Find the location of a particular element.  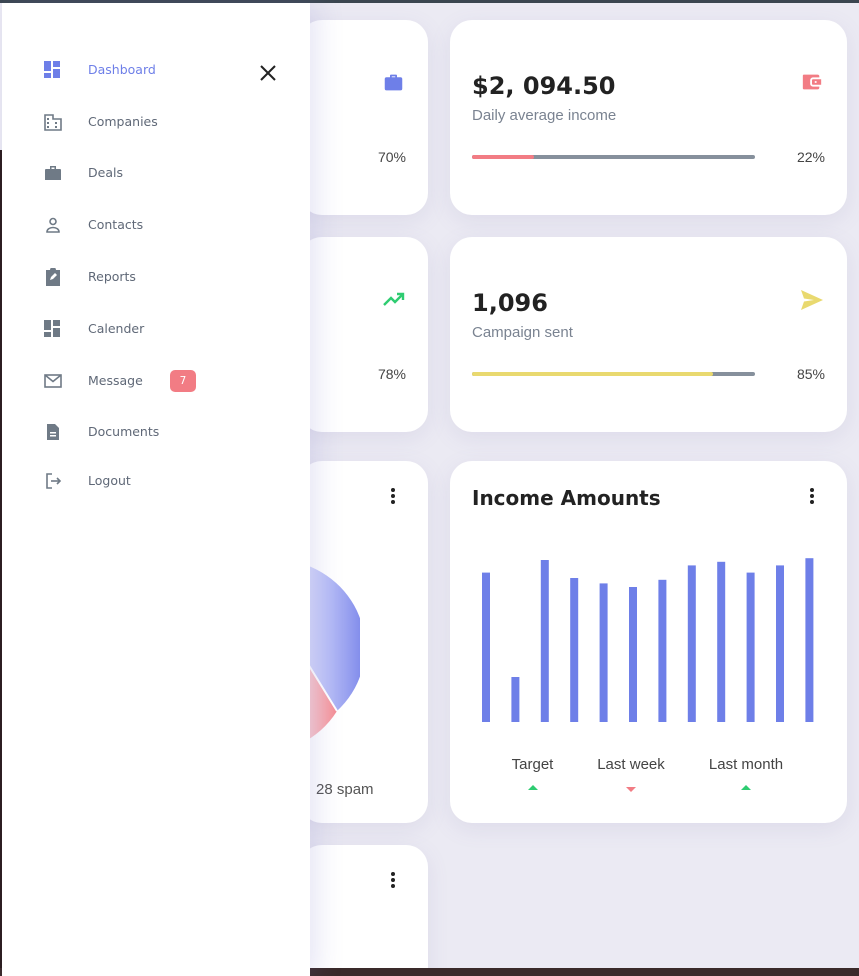

card-pie-chart: 28 spam is located at coordinates (364, 642).